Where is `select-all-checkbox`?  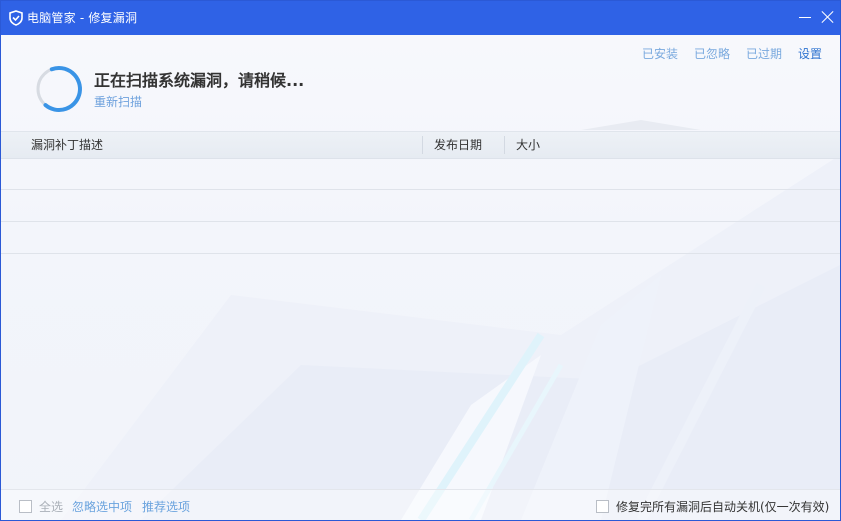
select-all-checkbox is located at coordinates (25, 506).